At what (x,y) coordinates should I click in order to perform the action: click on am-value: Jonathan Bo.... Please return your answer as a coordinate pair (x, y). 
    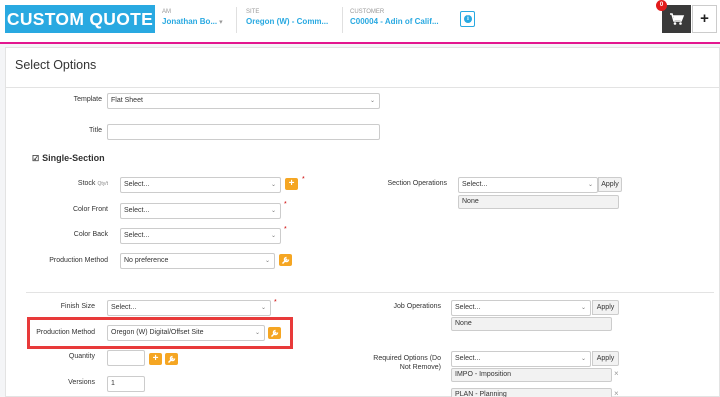
    Looking at the image, I should click on (190, 21).